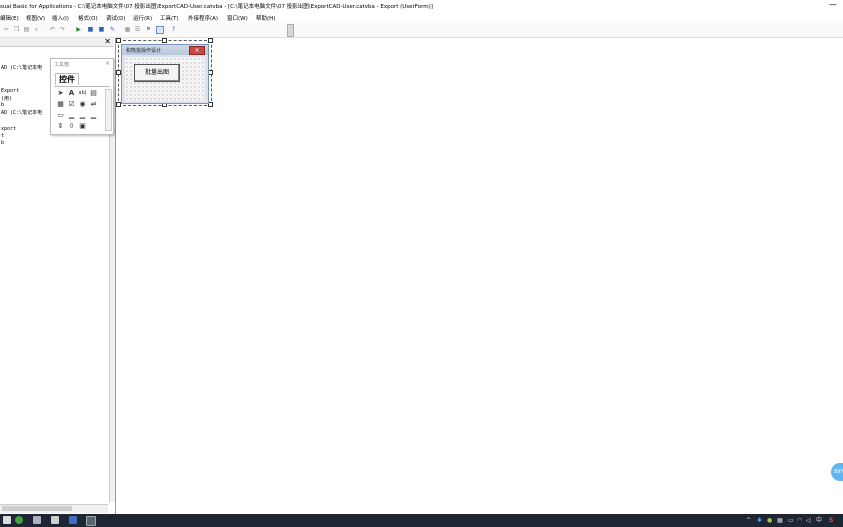  Describe the element at coordinates (769, 520) in the screenshot. I see `app-tray-icon: ●` at that location.